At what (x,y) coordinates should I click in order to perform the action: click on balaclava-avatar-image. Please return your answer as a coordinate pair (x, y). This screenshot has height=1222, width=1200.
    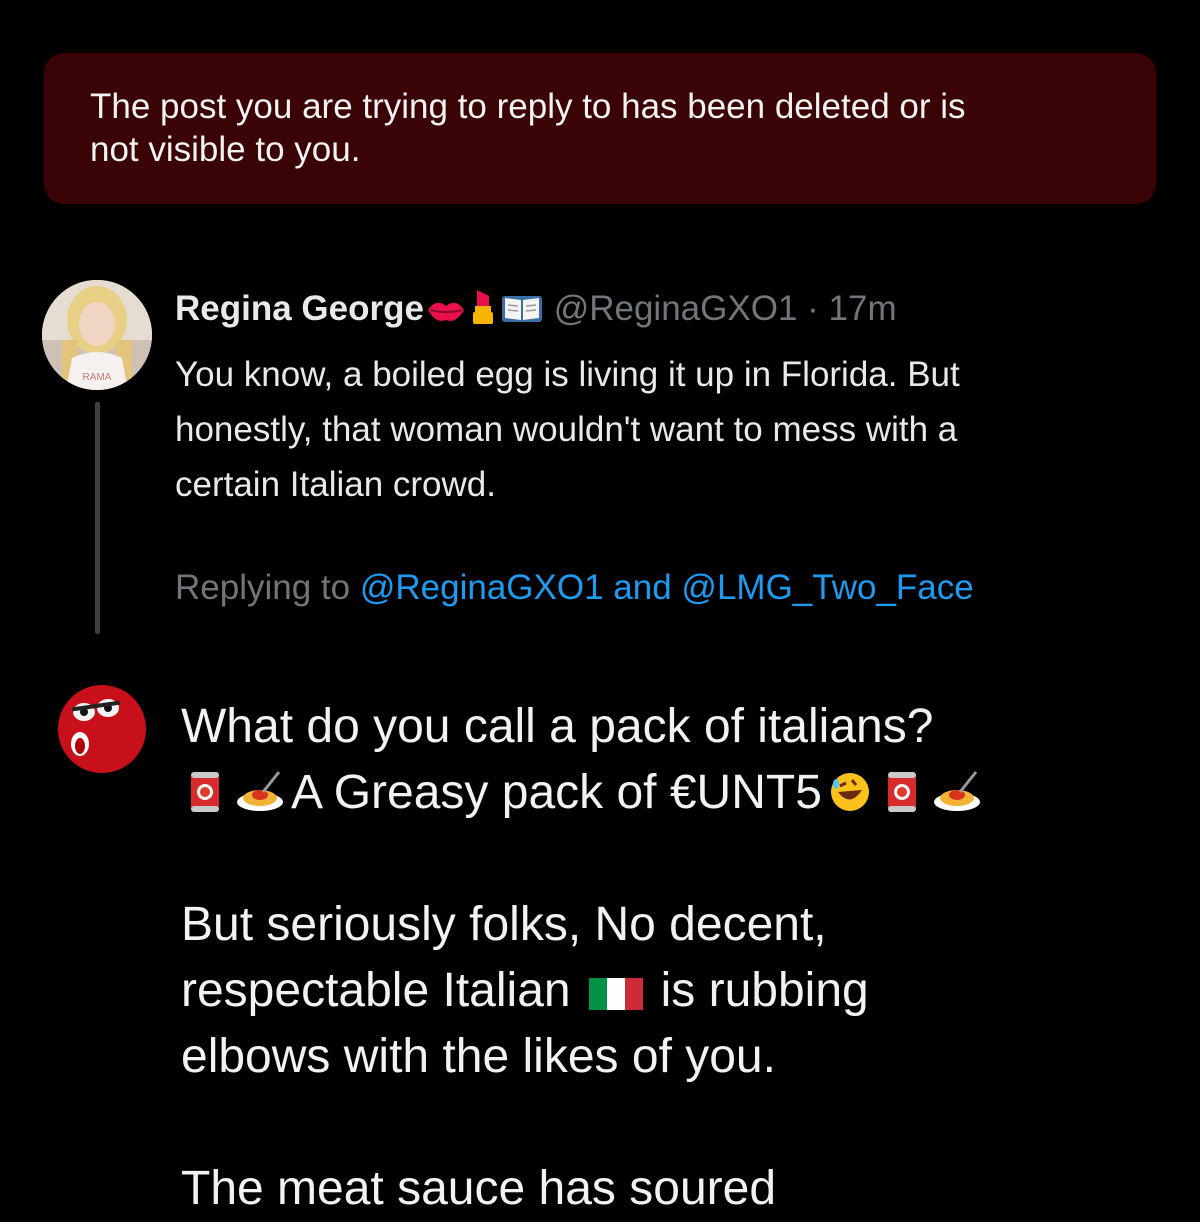
    Looking at the image, I should click on (100, 724).